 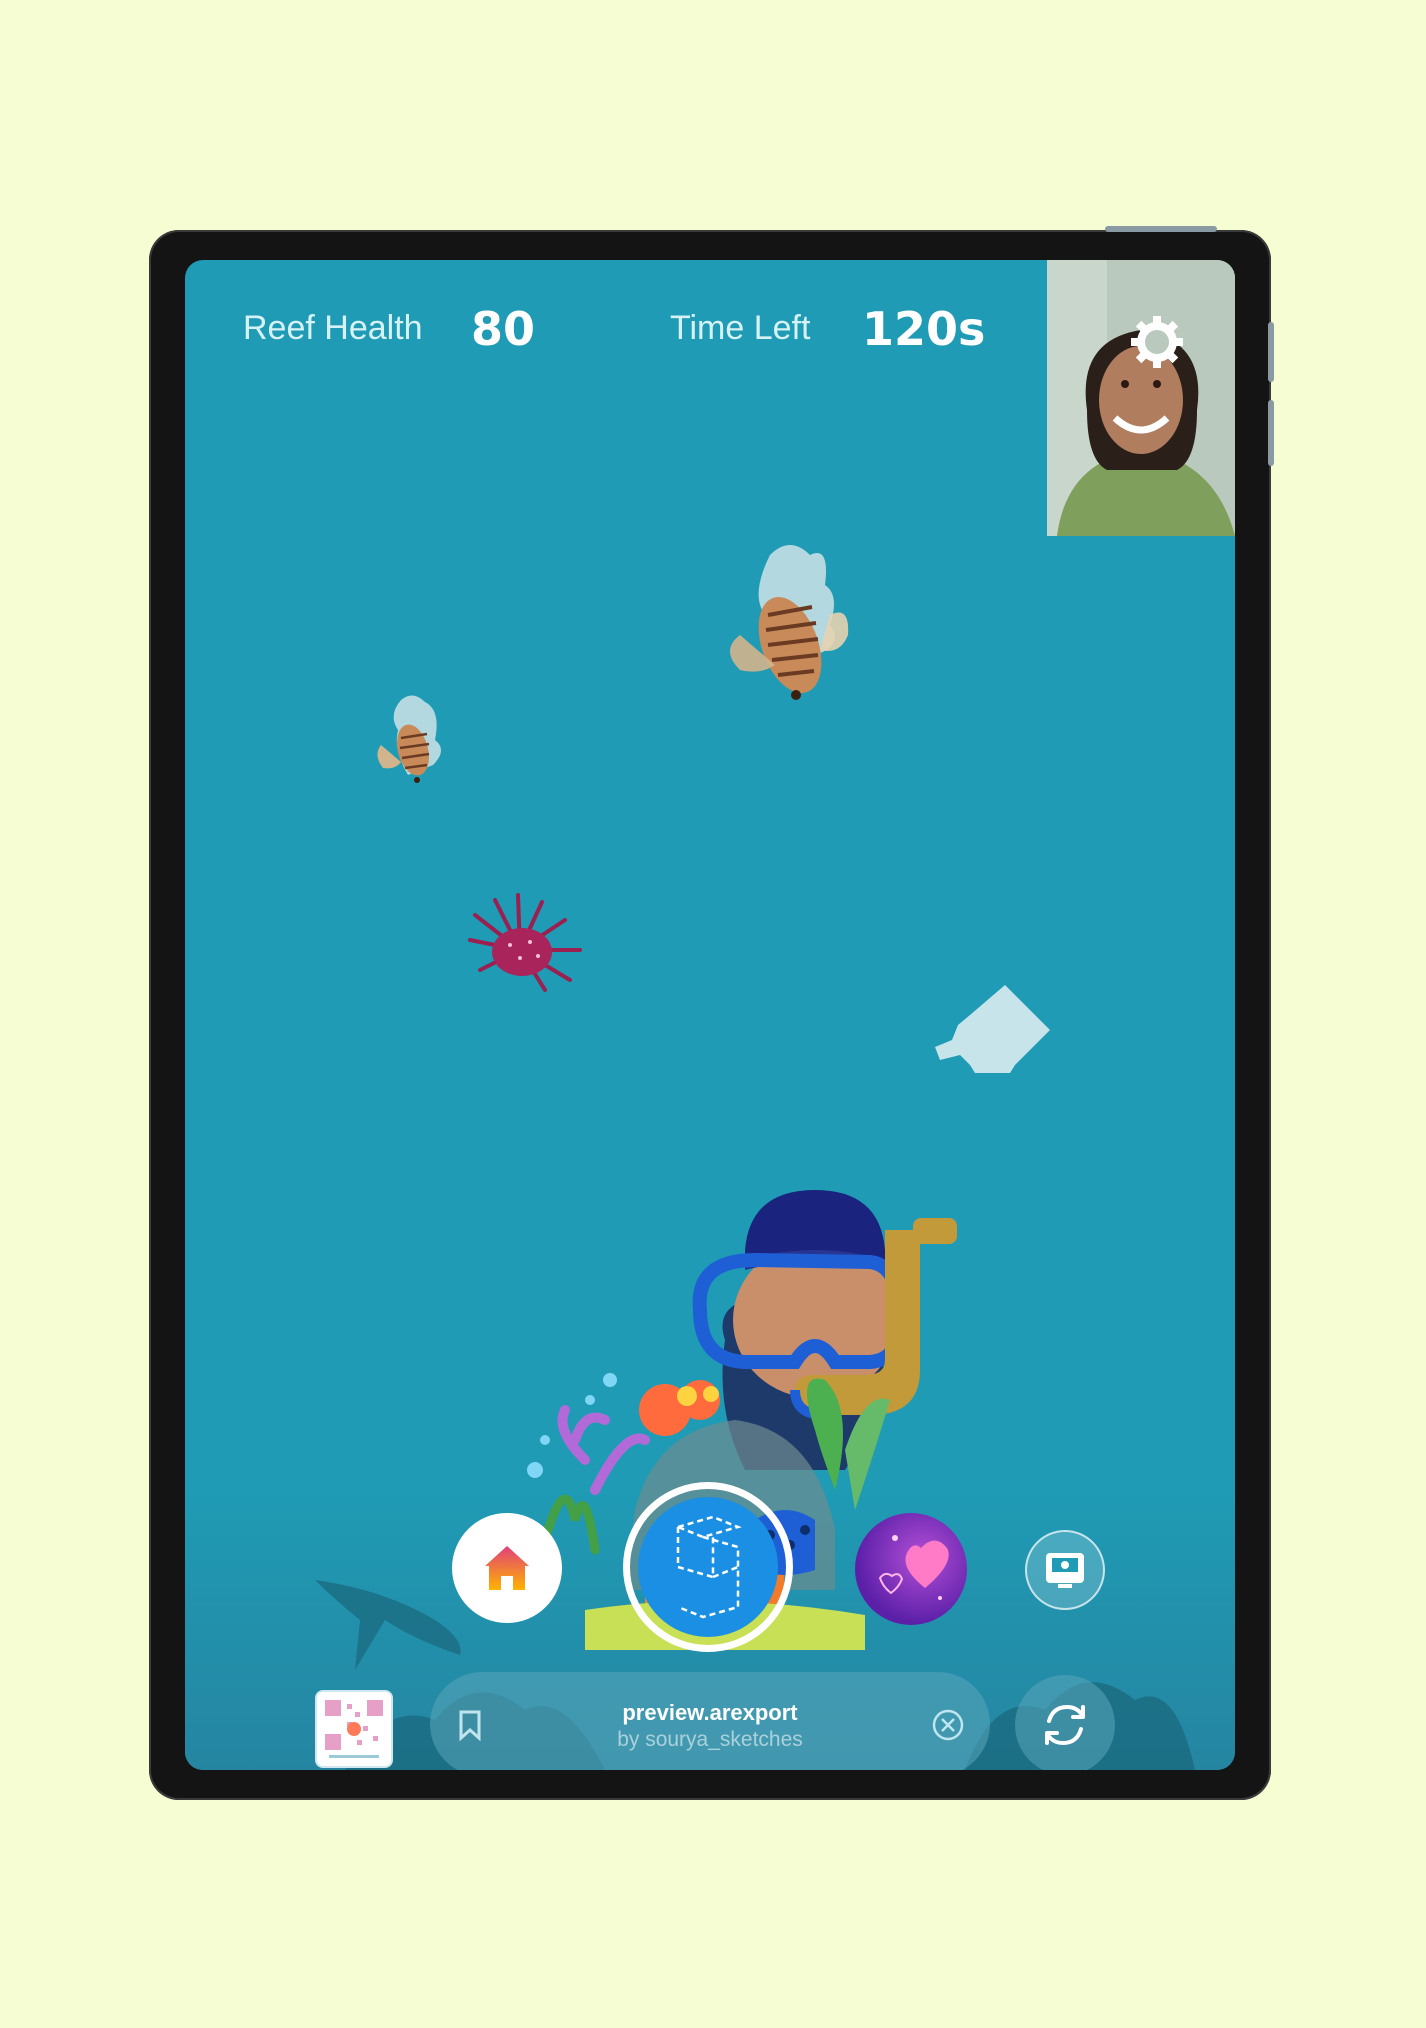 I want to click on tablet-power-button, so click(x=1161, y=229).